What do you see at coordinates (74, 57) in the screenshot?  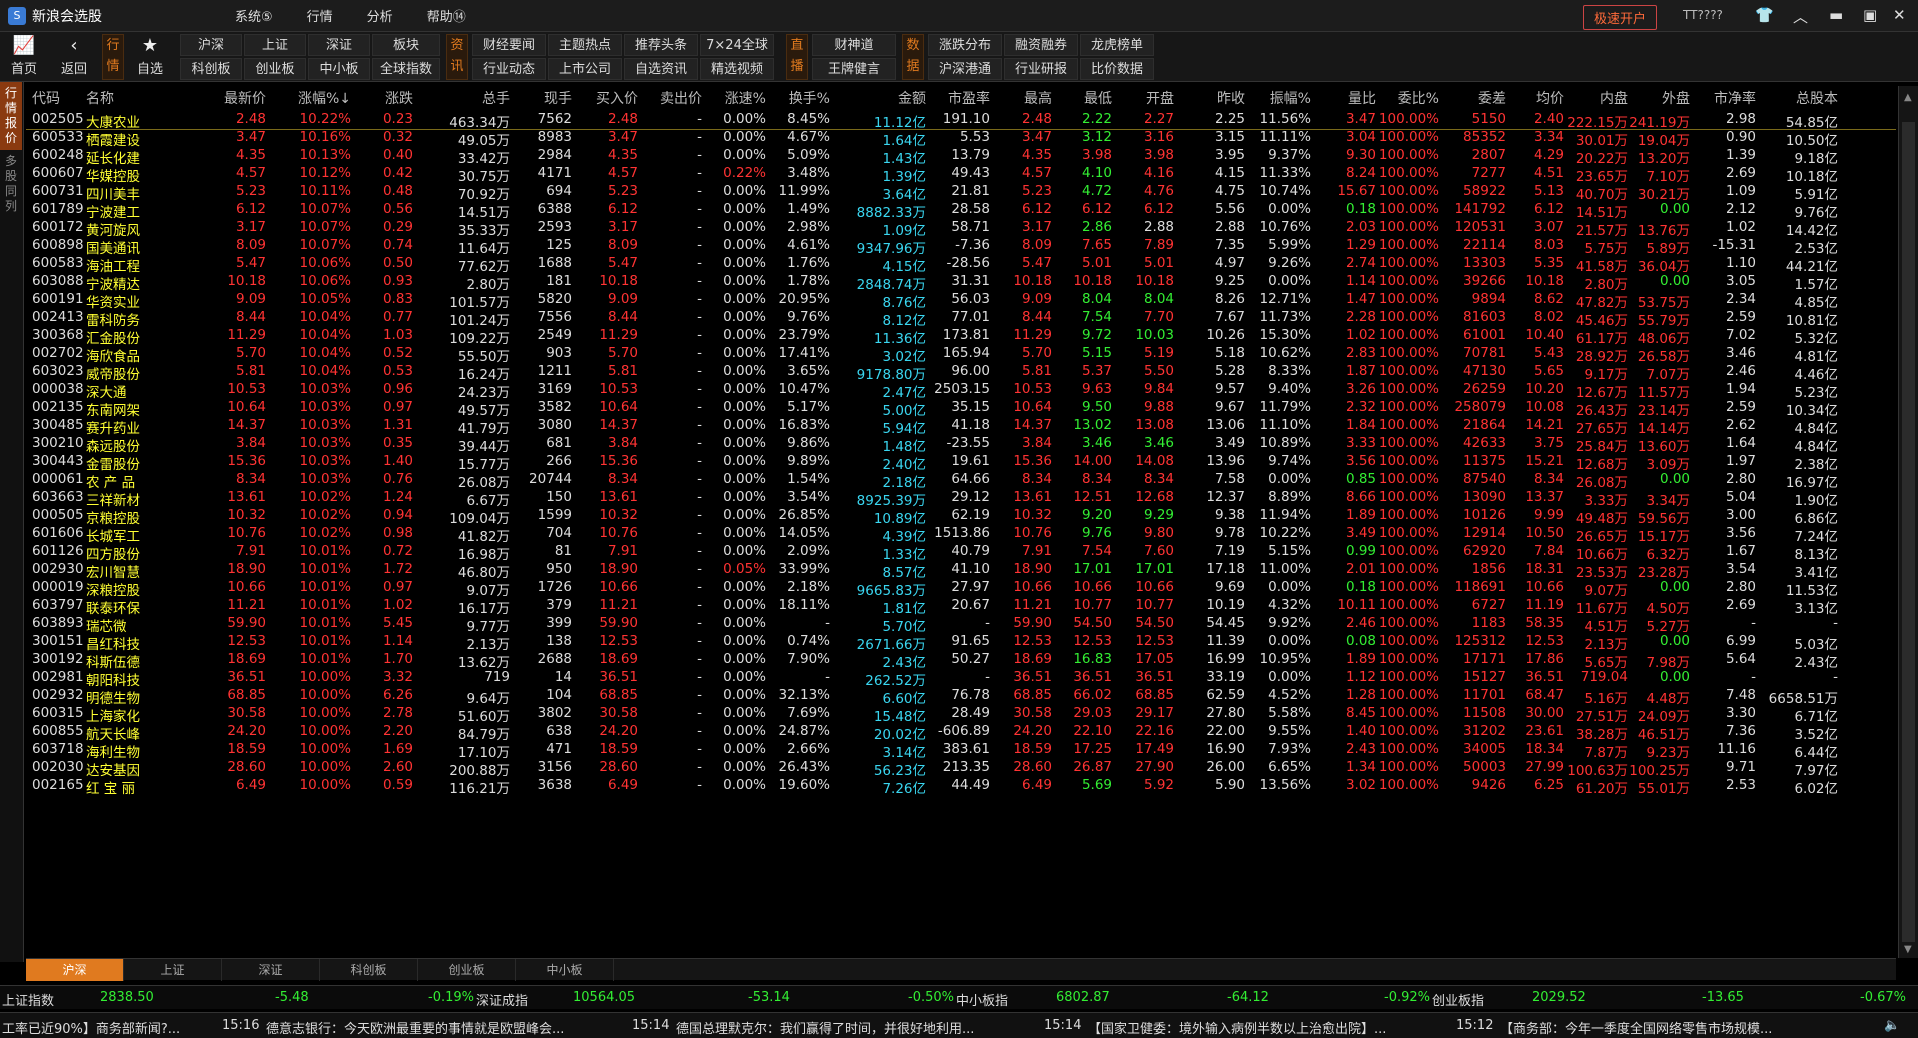 I see `back-button: ‹ 返回` at bounding box center [74, 57].